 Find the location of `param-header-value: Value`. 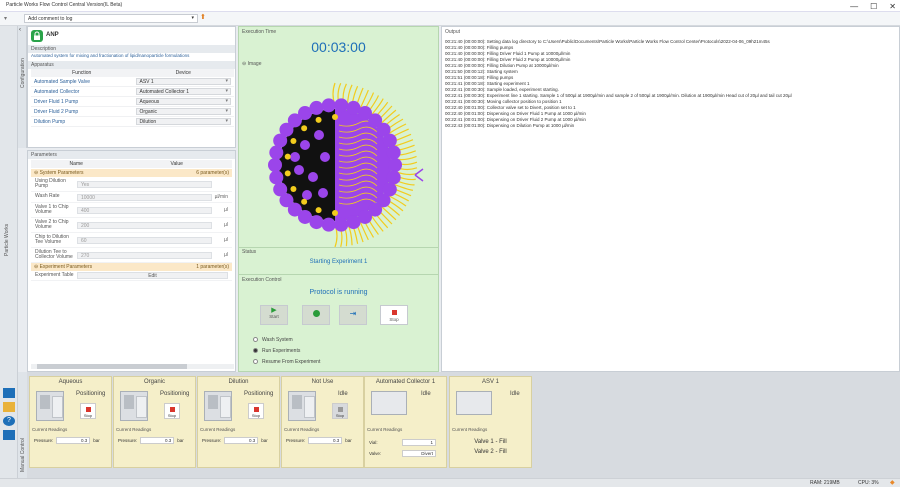

param-header-value: Value is located at coordinates (176, 164).